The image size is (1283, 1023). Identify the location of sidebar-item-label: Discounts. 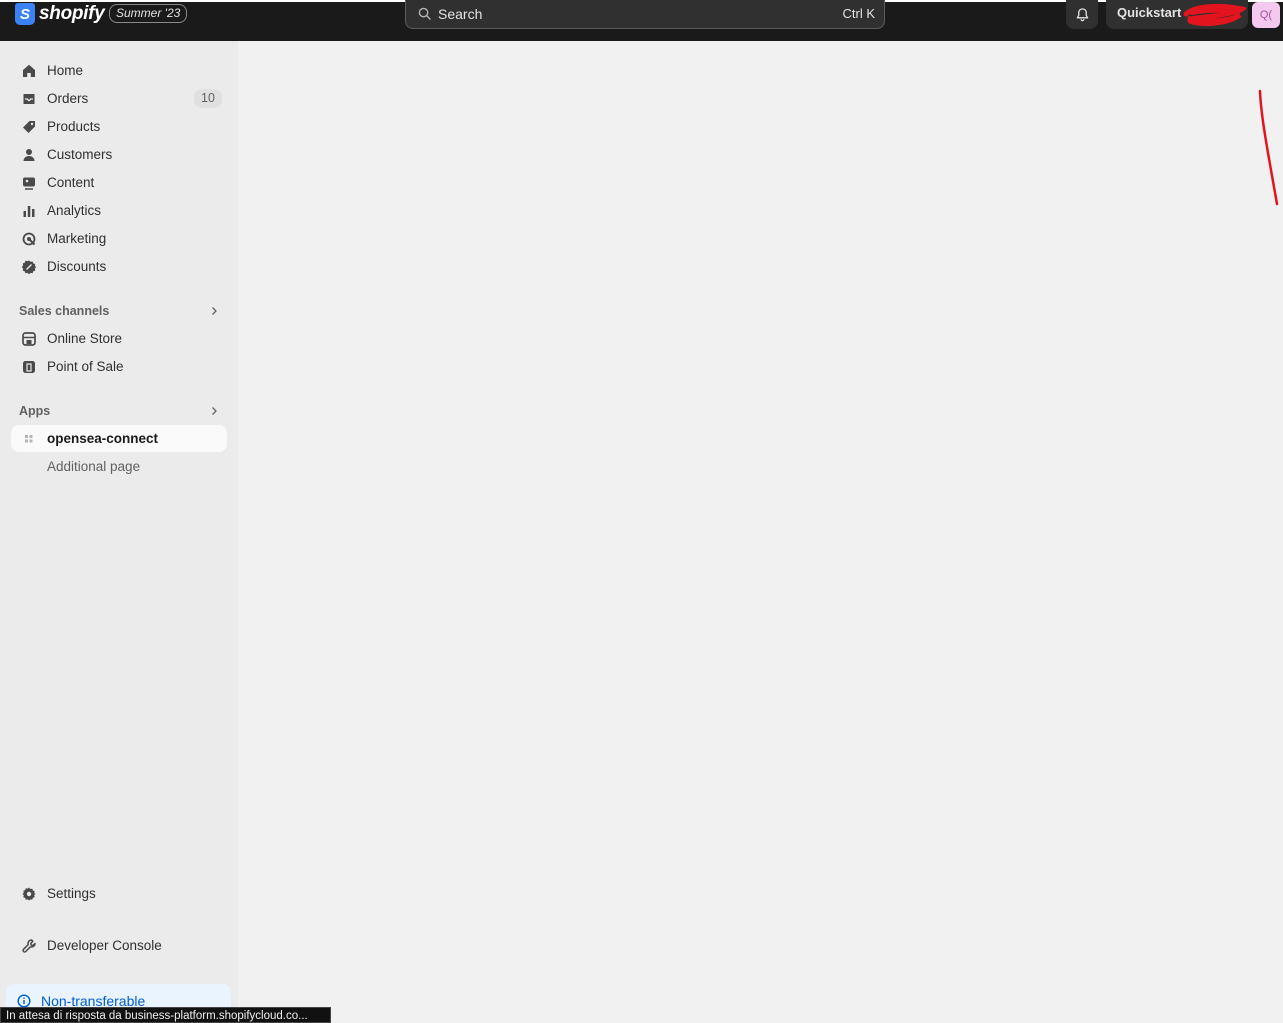
(77, 266).